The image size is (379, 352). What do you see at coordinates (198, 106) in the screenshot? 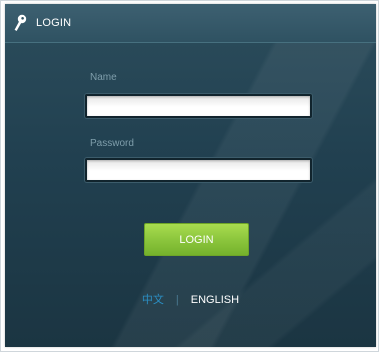
I see `name-input` at bounding box center [198, 106].